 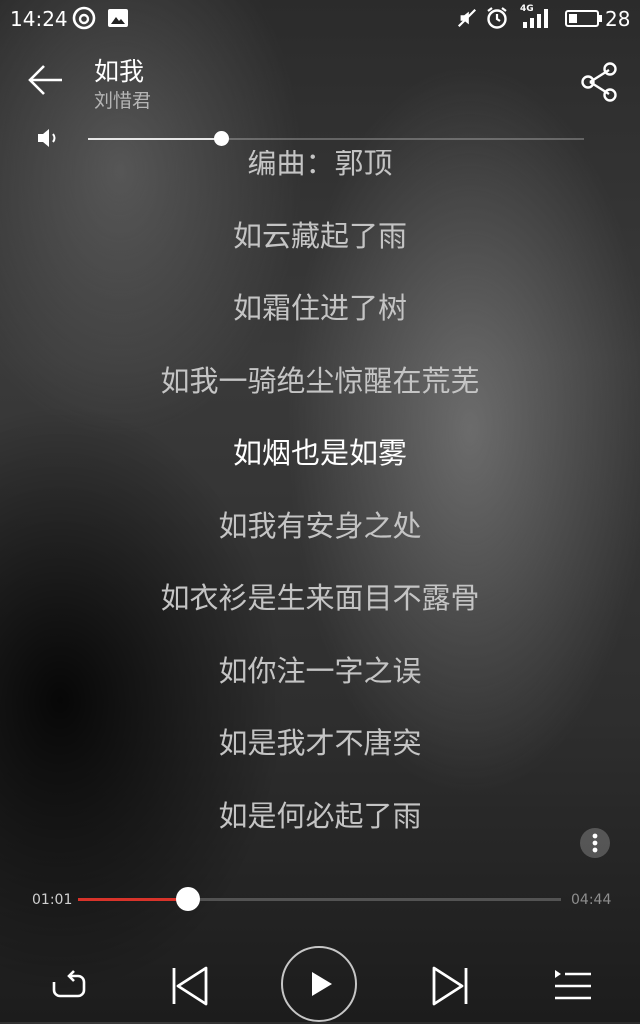 I want to click on more-vertical-icon, so click(x=595, y=843).